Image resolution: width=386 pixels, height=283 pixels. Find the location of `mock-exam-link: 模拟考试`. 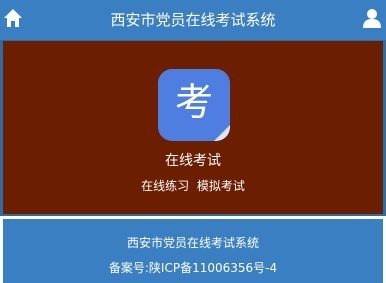

mock-exam-link: 模拟考试 is located at coordinates (221, 186).